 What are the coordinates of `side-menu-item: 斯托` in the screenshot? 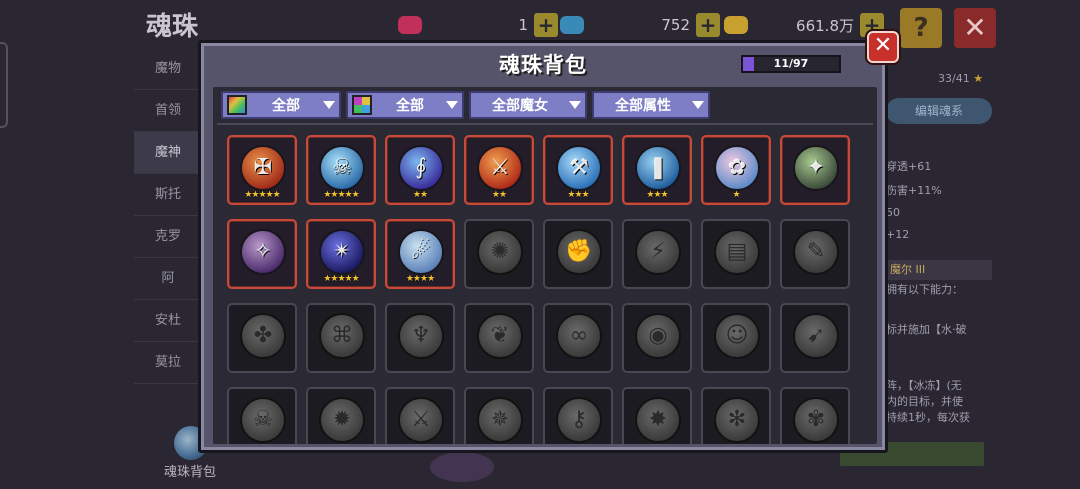 It's located at (168, 195).